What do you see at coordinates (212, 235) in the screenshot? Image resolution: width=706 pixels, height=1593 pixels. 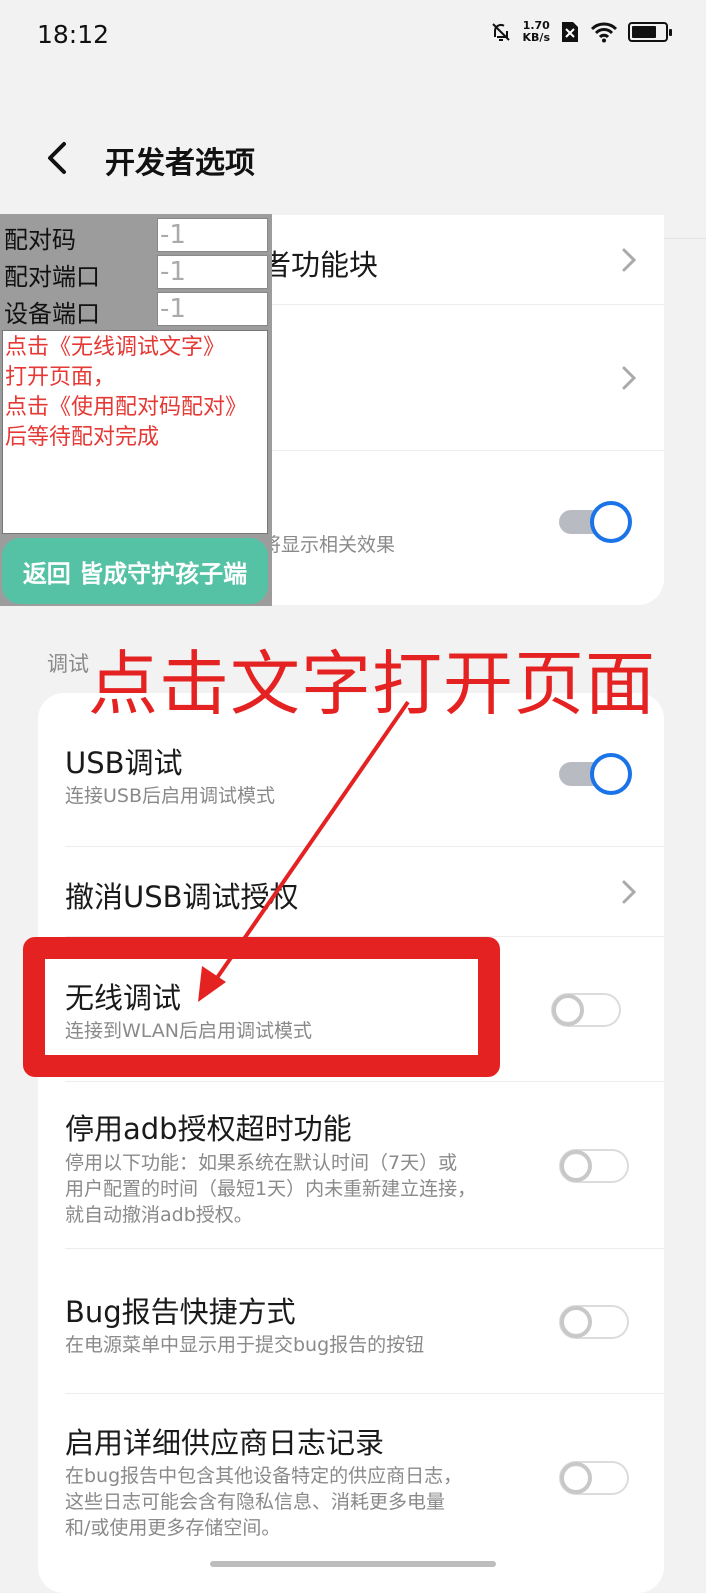 I see `pair-code-input: -1` at bounding box center [212, 235].